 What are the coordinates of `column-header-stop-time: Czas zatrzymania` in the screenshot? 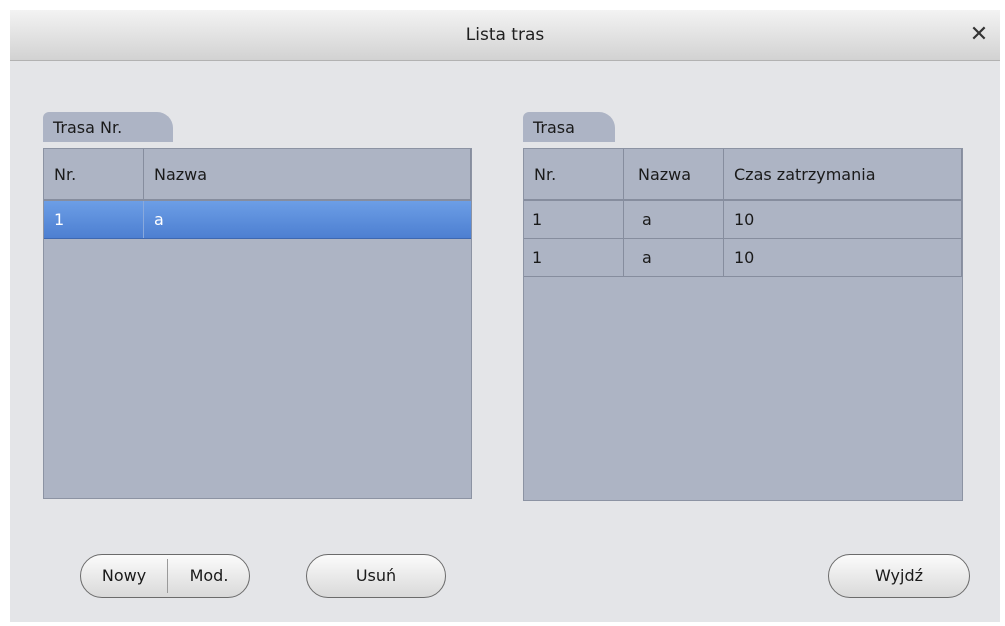 It's located at (843, 174).